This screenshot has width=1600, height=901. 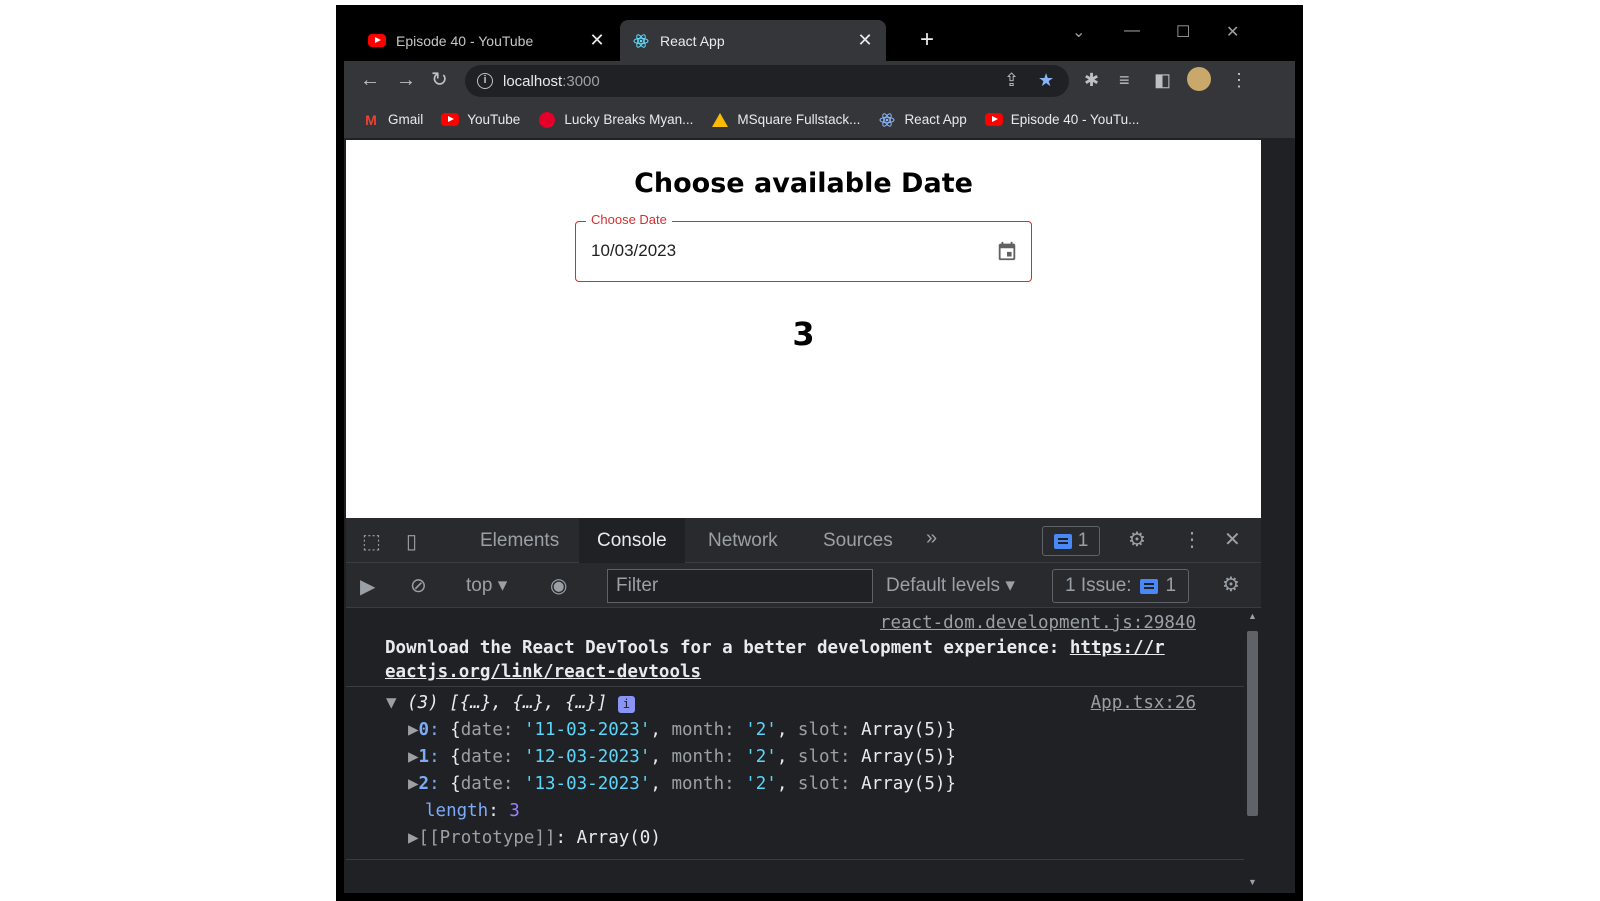 What do you see at coordinates (510, 703) in the screenshot?
I see `array-summary: ▼ (3) [{…}, {…}, {…}] i` at bounding box center [510, 703].